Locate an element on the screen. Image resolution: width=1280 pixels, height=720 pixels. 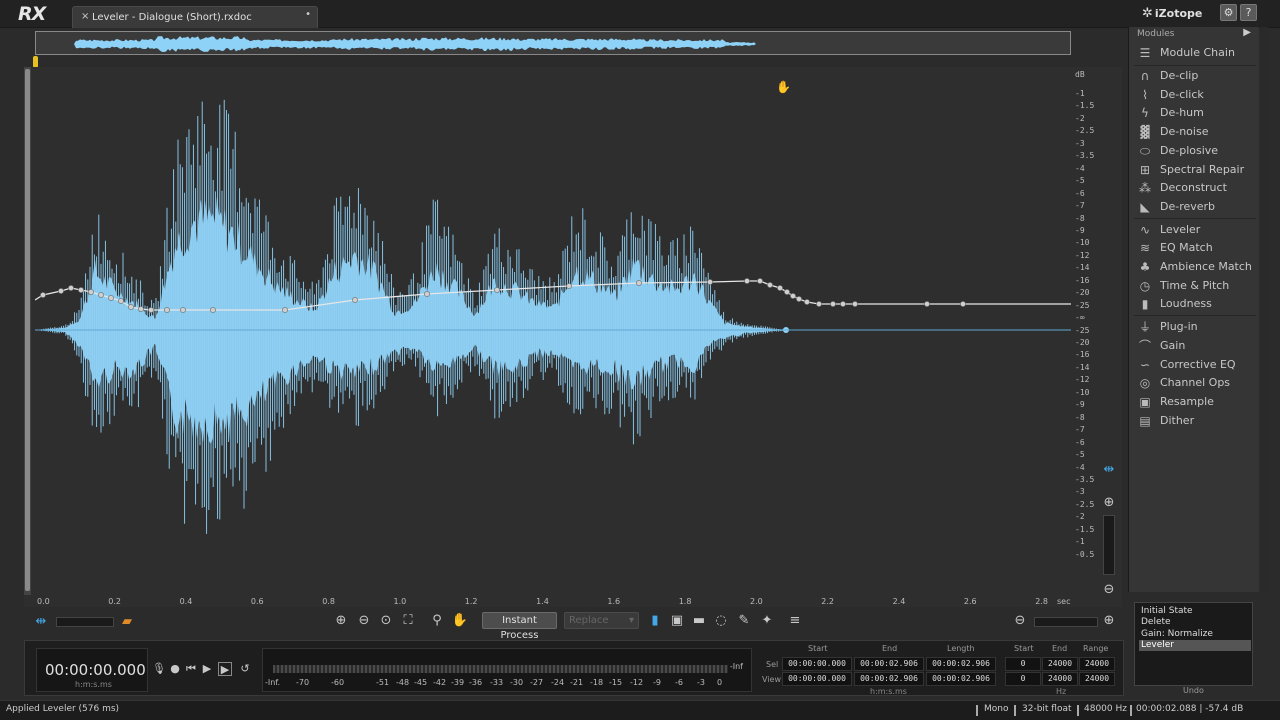
spectrogram-view-icon: ▰ is located at coordinates (127, 622).